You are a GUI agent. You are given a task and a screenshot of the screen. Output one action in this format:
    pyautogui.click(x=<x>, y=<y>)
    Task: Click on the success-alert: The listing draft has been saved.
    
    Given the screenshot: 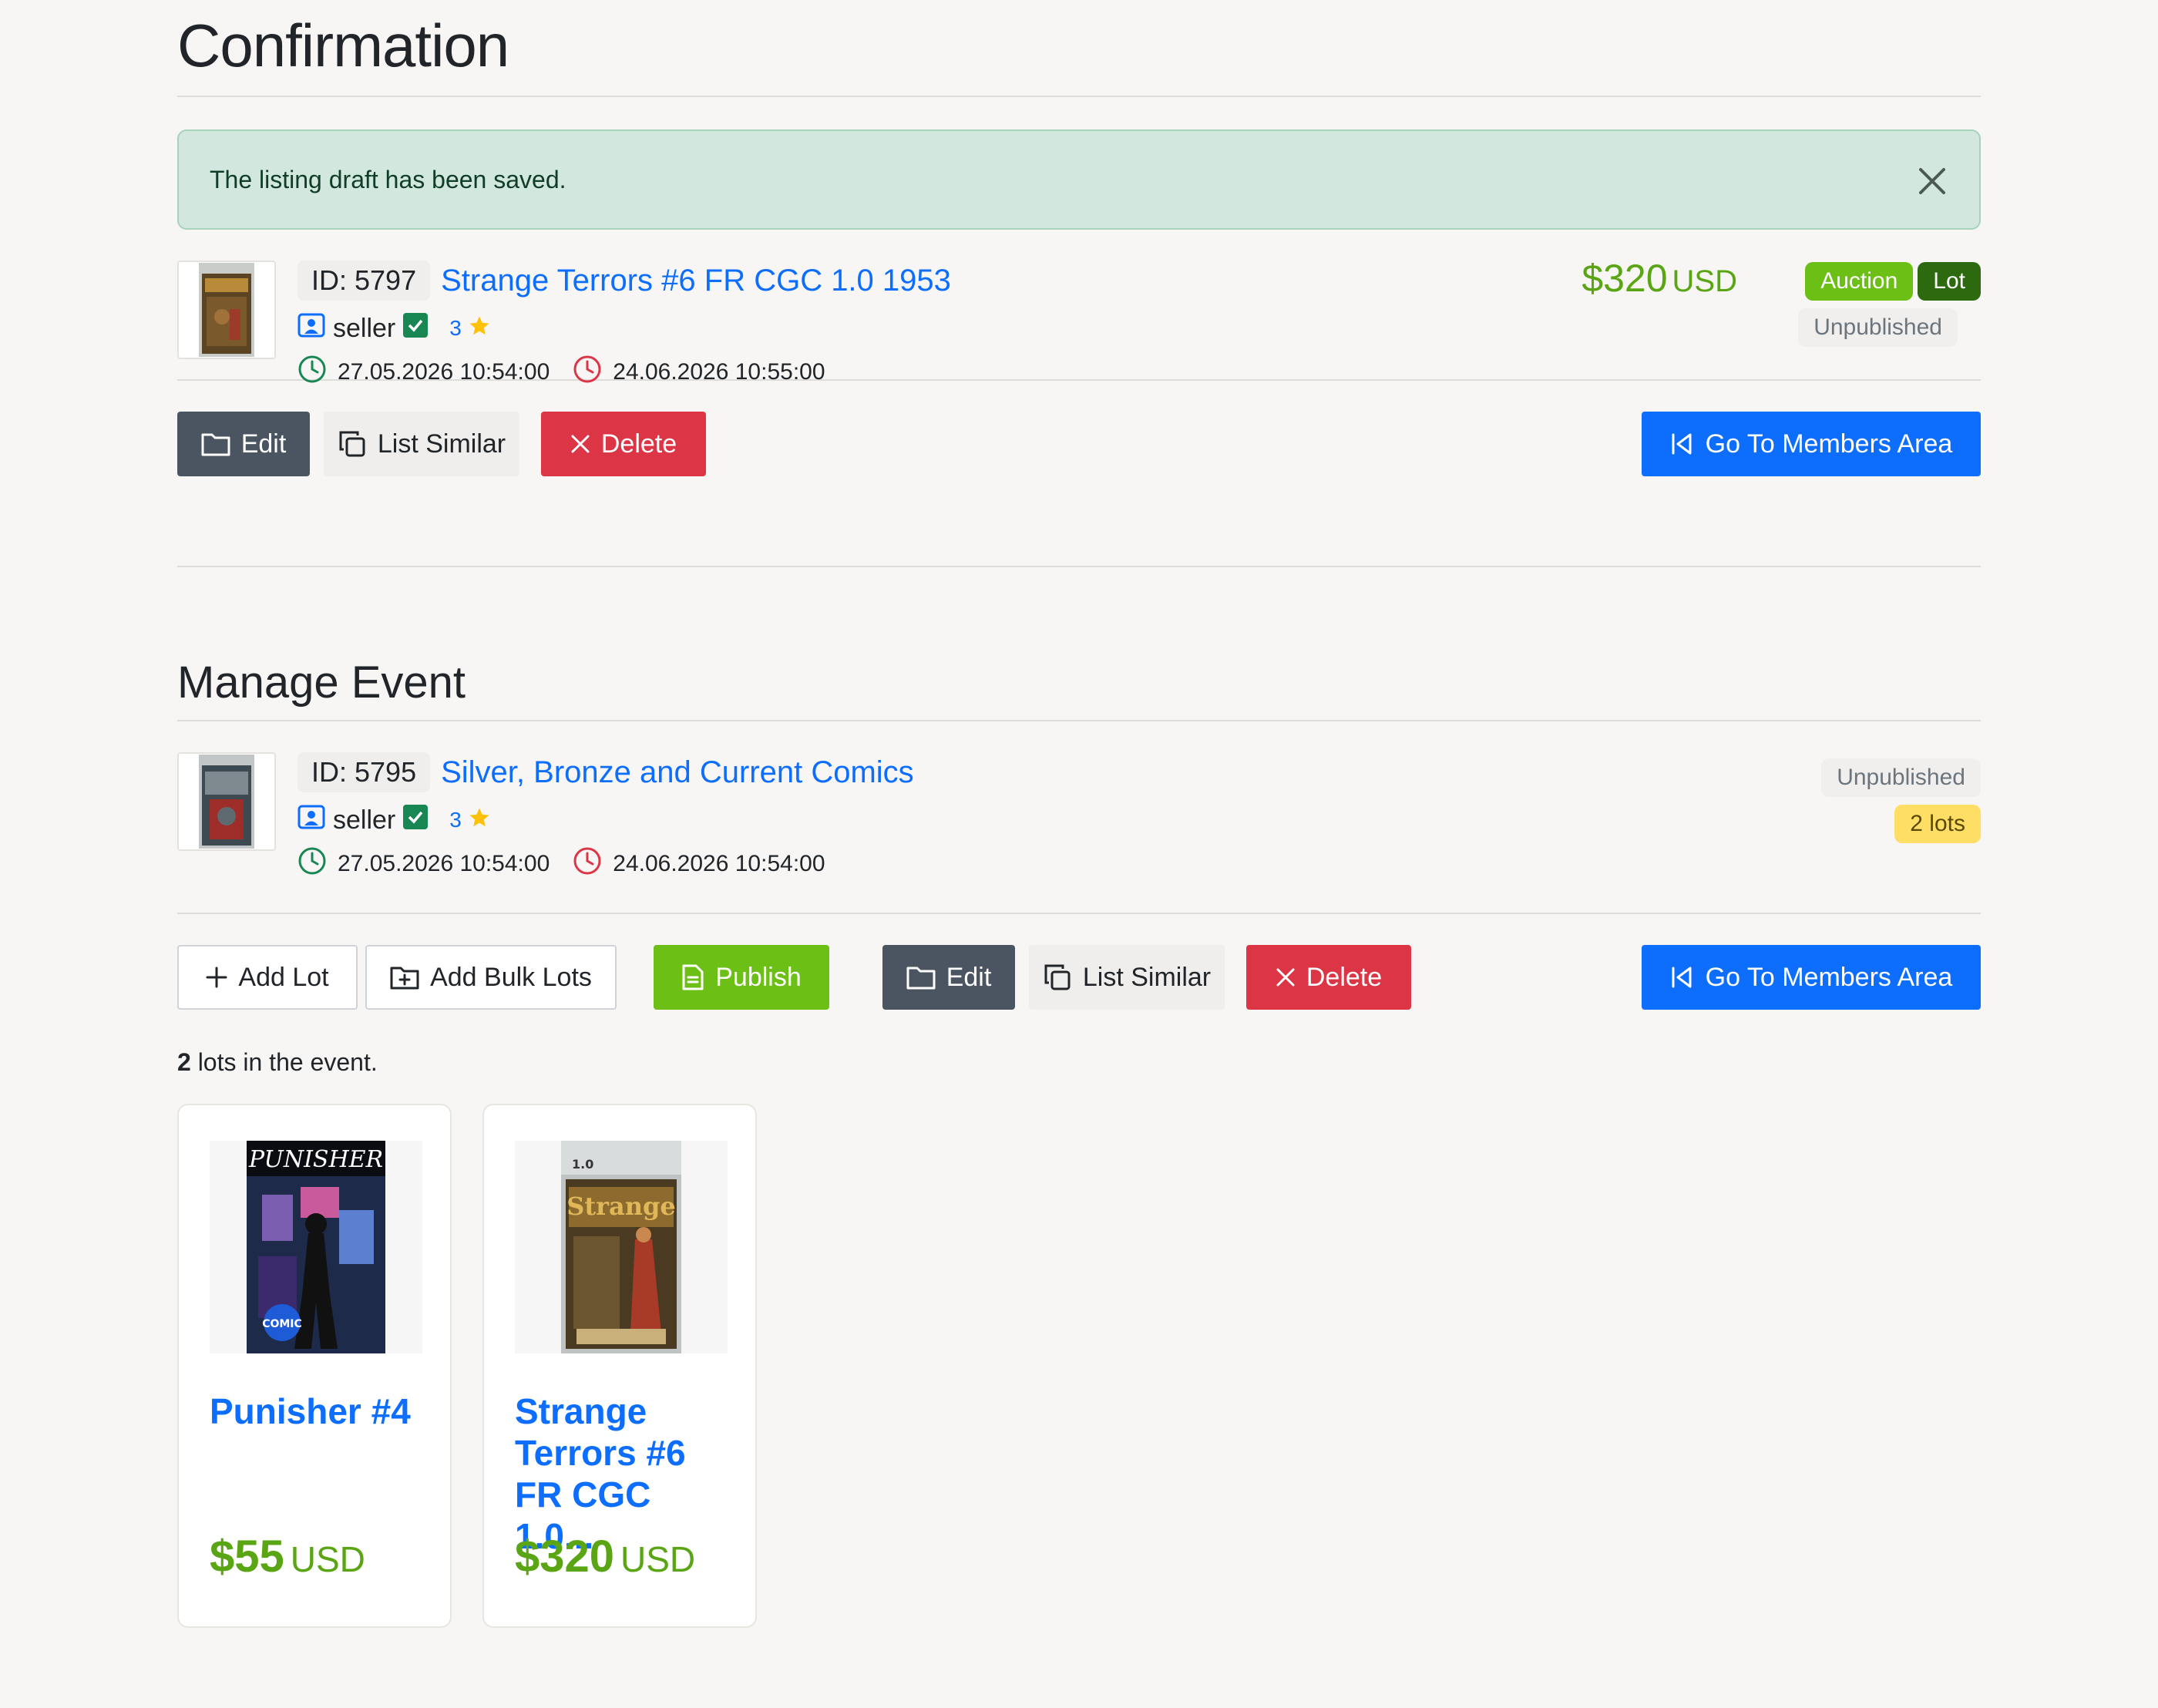 What is the action you would take?
    pyautogui.click(x=1079, y=179)
    